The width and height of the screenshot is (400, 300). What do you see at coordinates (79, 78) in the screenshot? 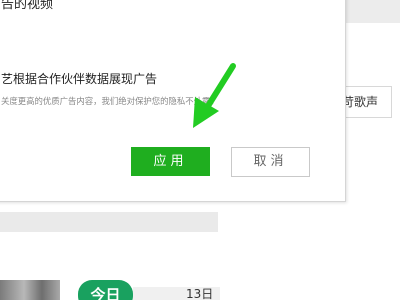
I see `partner-ads-option-label: 艺根据合作伙伴数据展现广告` at bounding box center [79, 78].